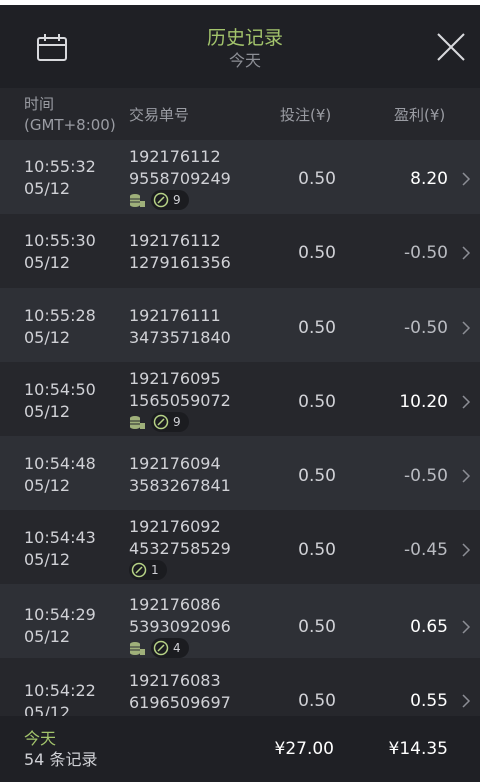 This screenshot has height=782, width=484. Describe the element at coordinates (180, 538) in the screenshot. I see `row-order: 192176092 4532758529` at that location.